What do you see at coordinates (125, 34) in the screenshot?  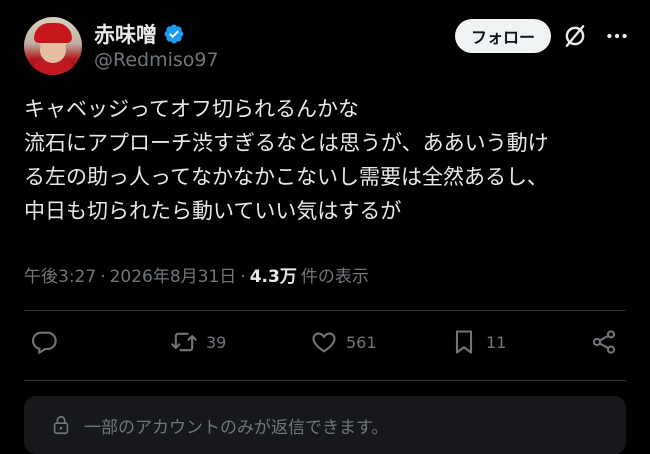 I see `author-name: 赤味噌` at bounding box center [125, 34].